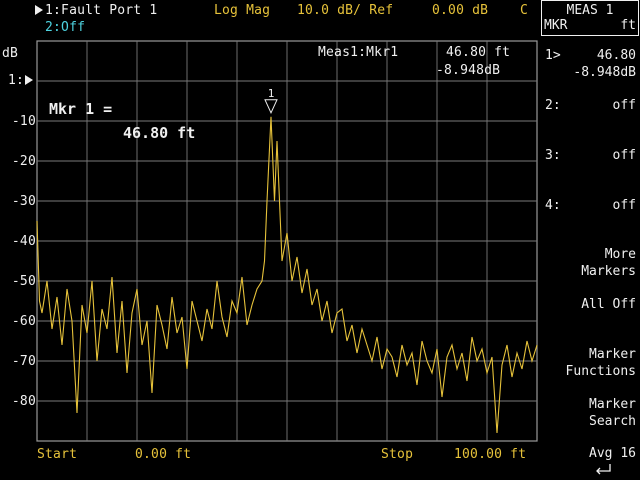 The height and width of the screenshot is (480, 640). I want to click on start-label: Start, so click(57, 454).